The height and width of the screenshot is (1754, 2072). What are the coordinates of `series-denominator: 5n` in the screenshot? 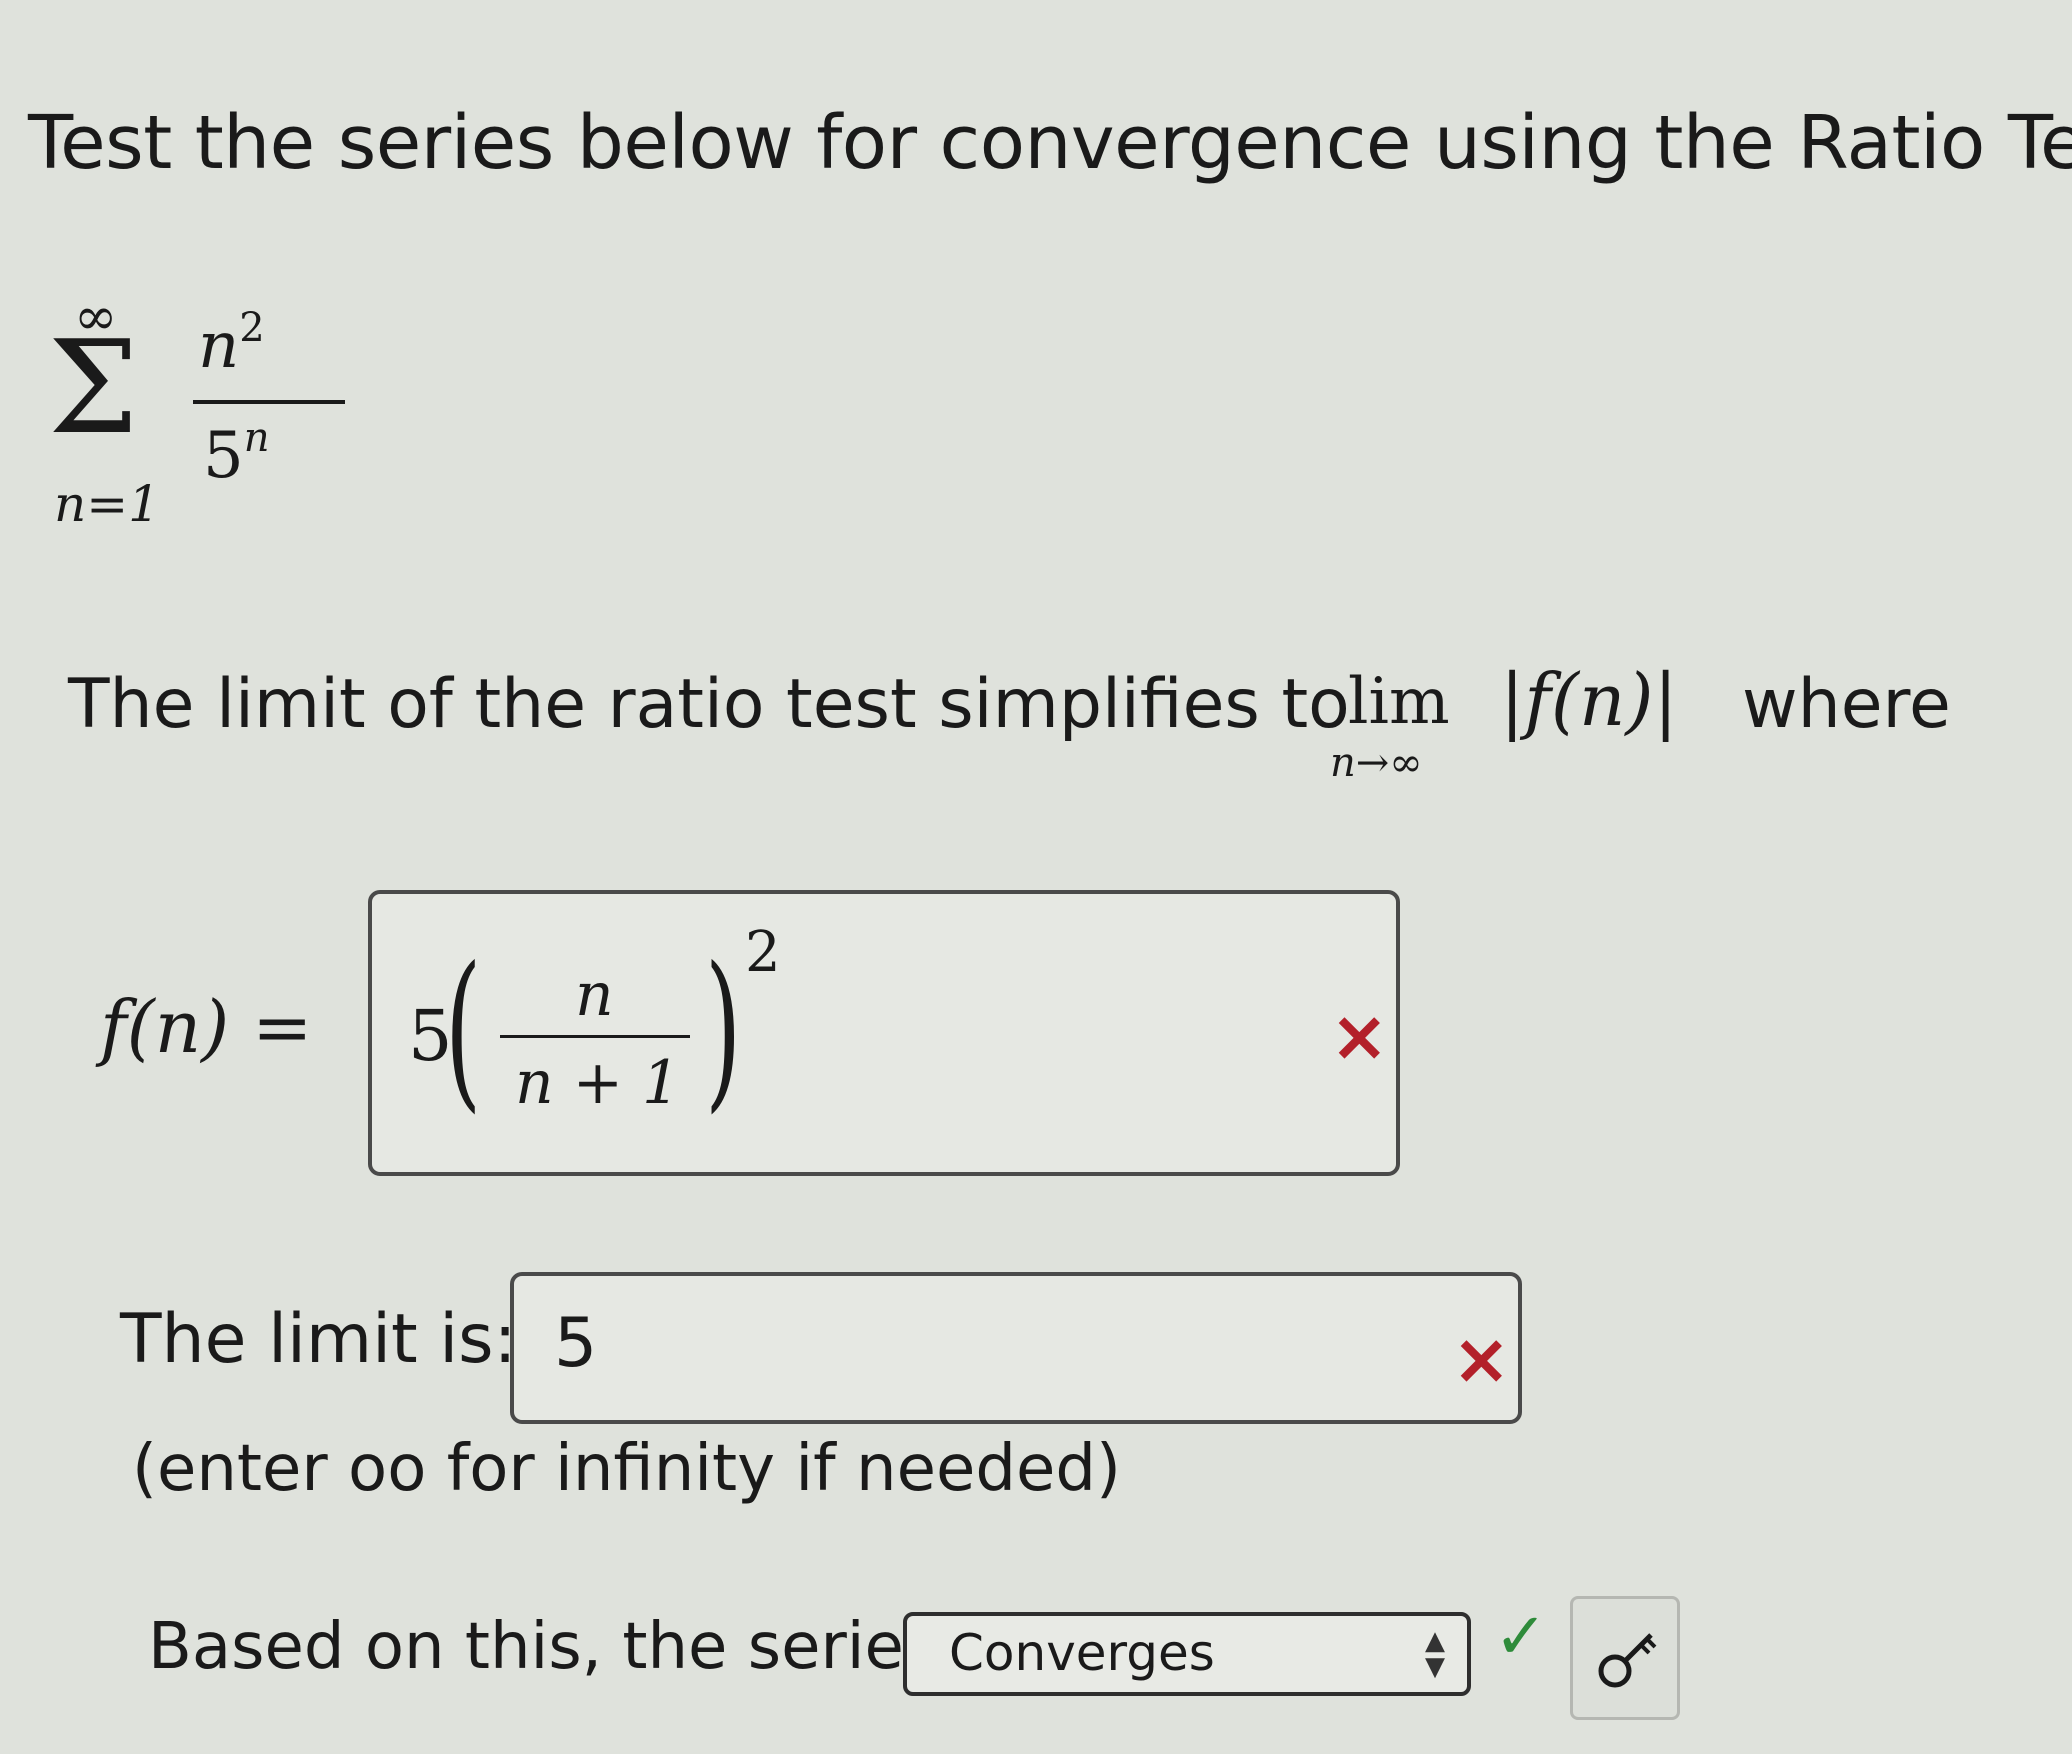 It's located at (236, 454).